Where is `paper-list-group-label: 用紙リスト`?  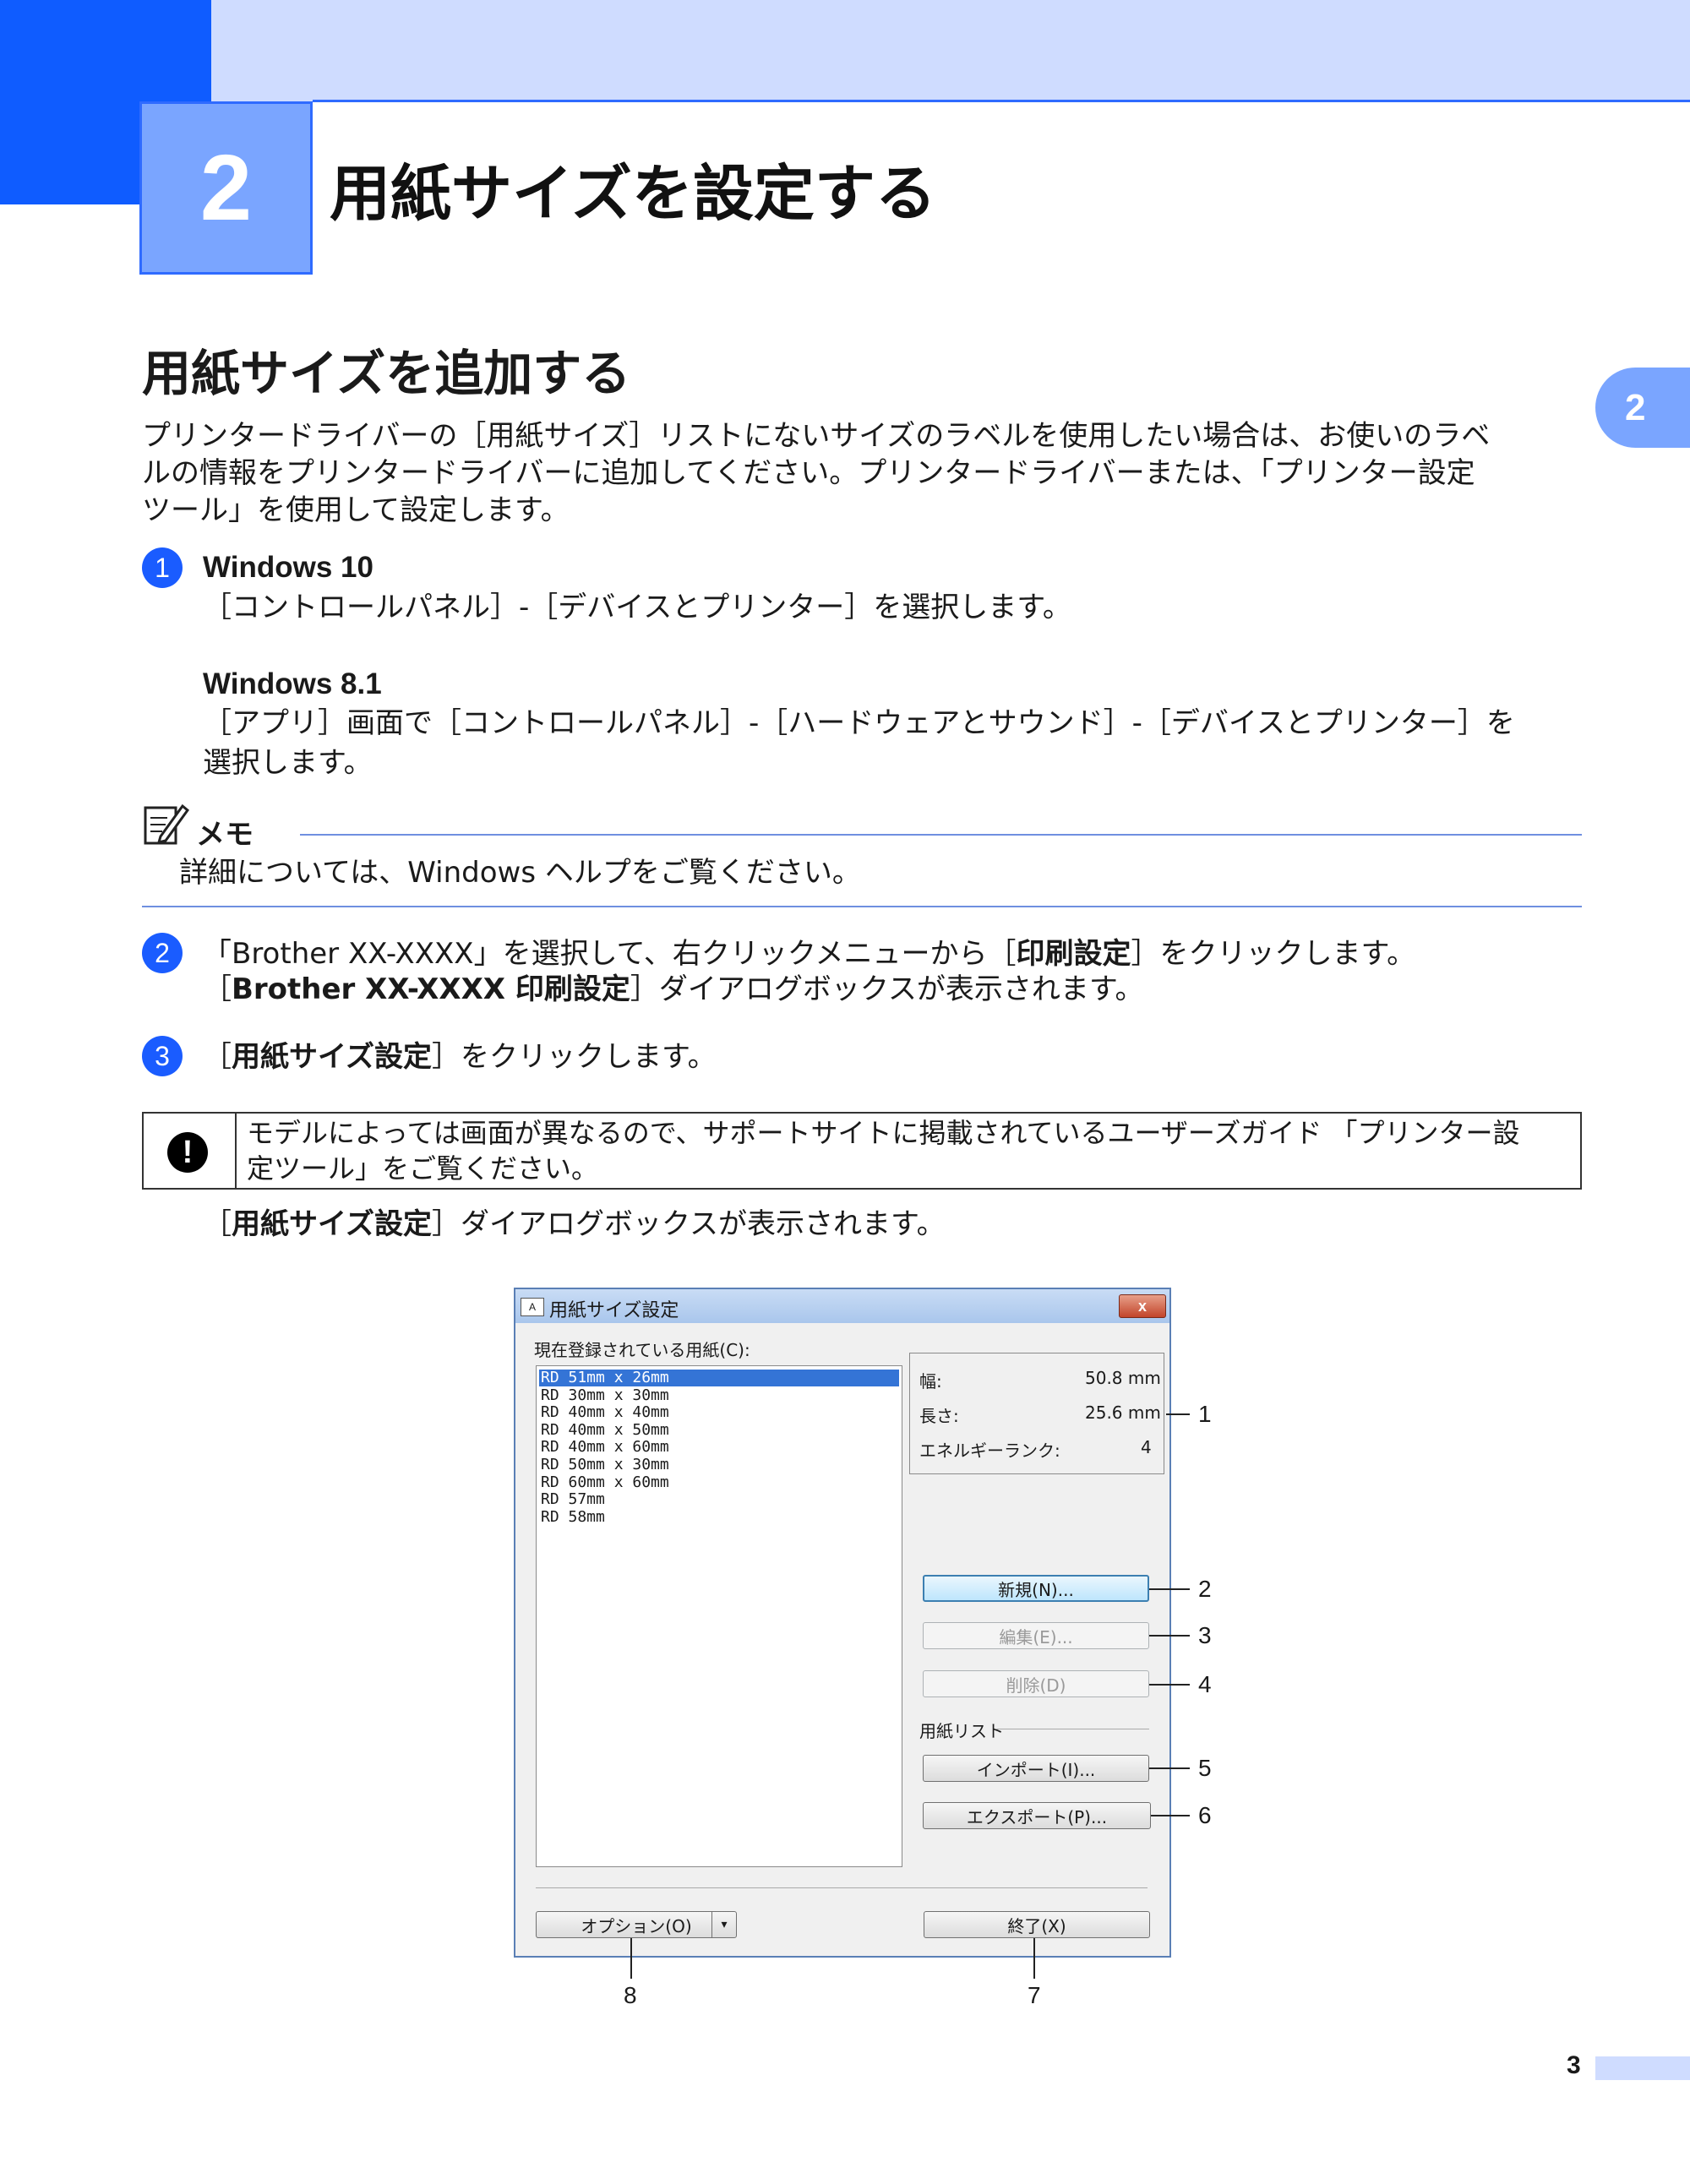
paper-list-group-label: 用紙リスト is located at coordinates (961, 1731).